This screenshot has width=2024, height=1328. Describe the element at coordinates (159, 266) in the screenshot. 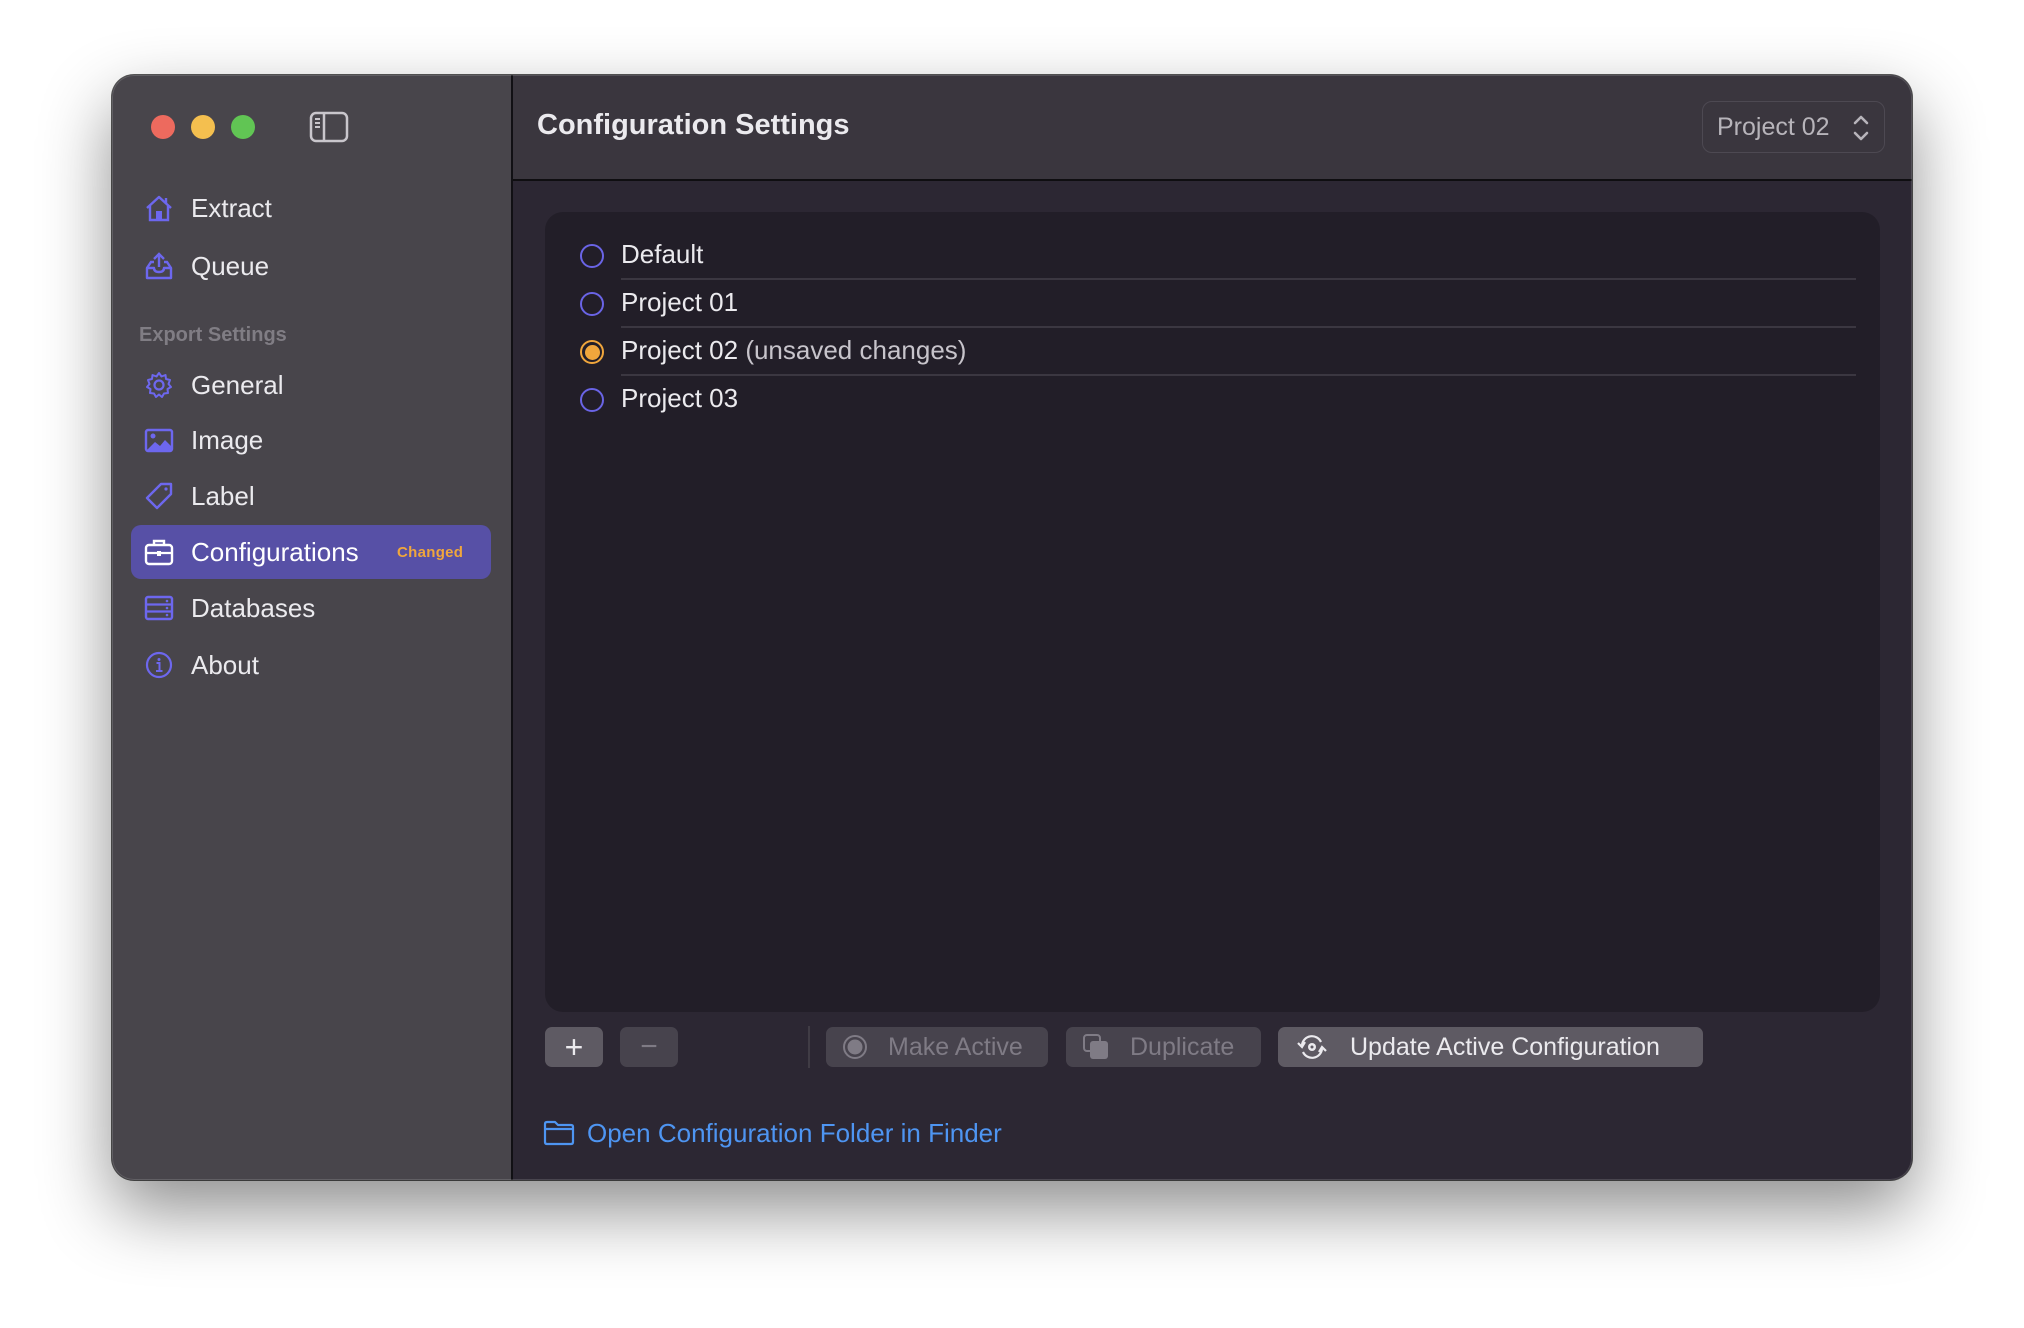

I see `tray-upload-icon` at that location.